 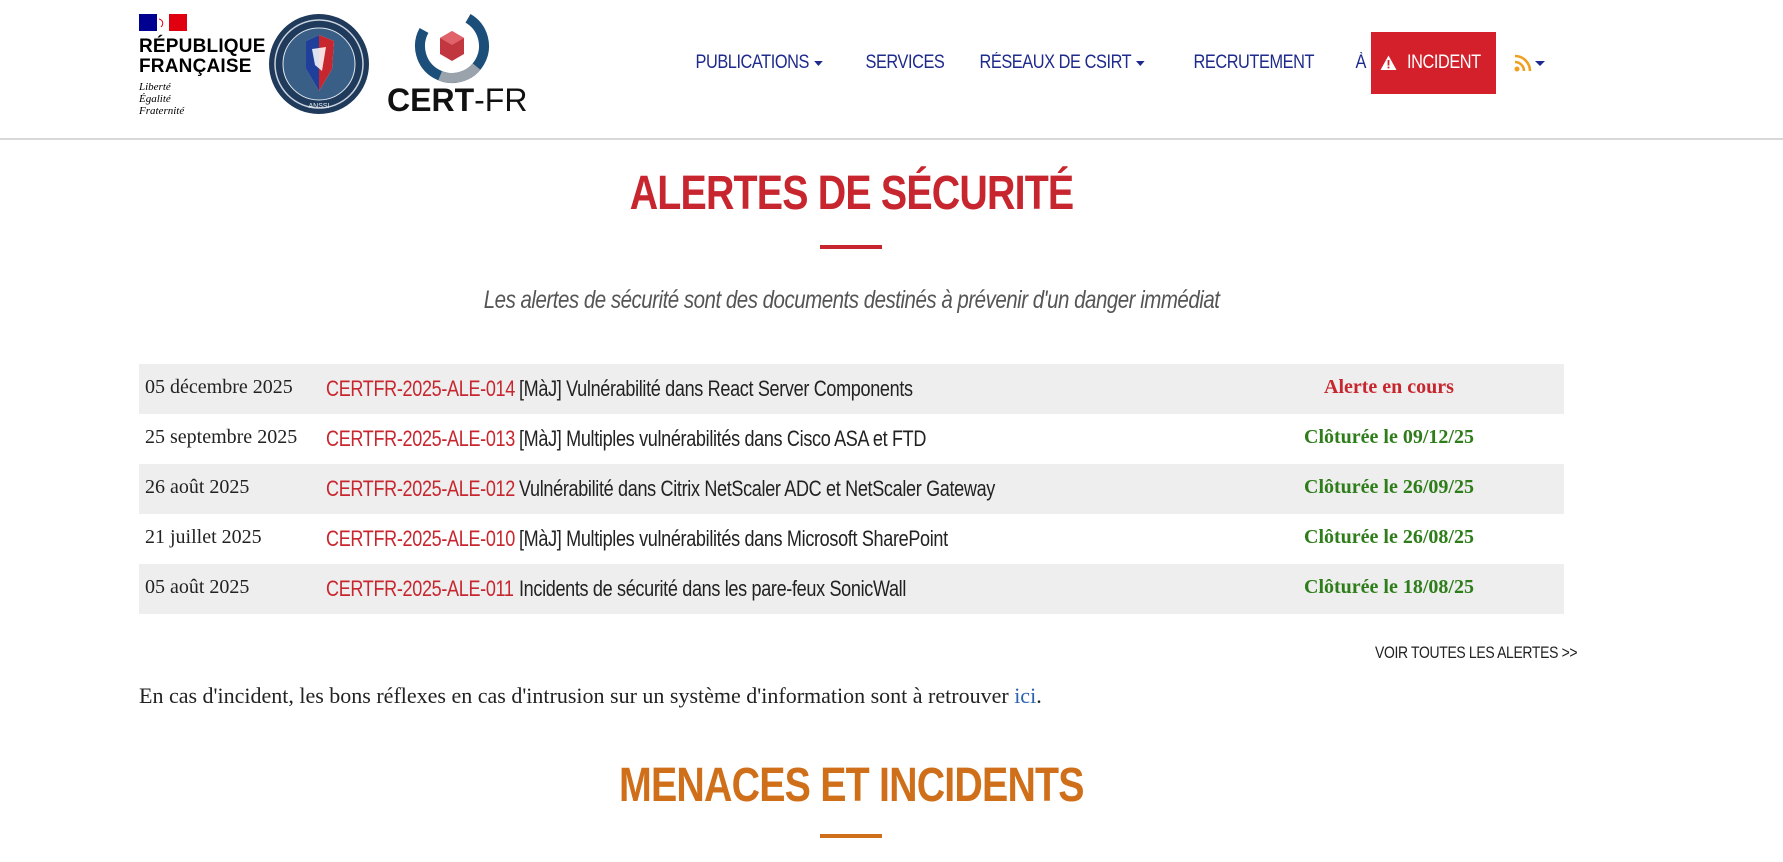 What do you see at coordinates (1388, 62) in the screenshot?
I see `warning-icon` at bounding box center [1388, 62].